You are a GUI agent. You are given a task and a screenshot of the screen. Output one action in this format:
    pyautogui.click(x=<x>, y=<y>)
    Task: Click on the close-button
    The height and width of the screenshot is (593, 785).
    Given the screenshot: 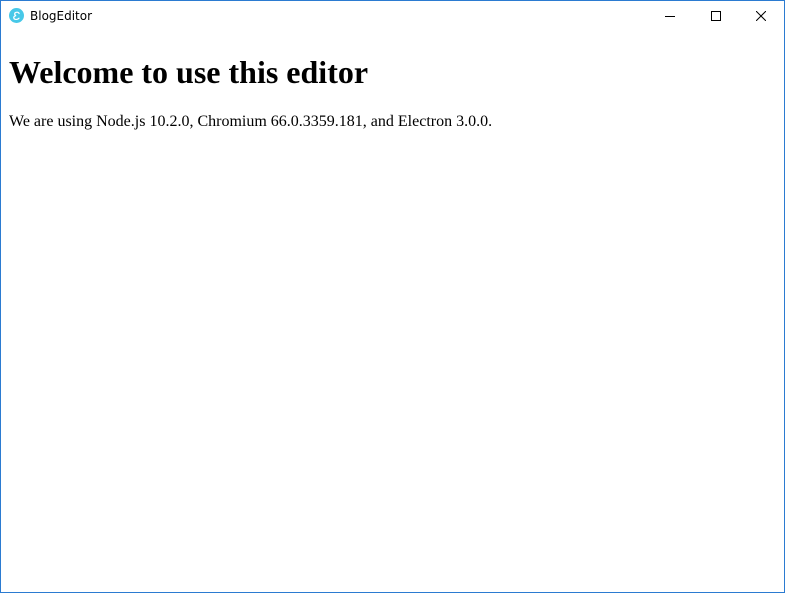 What is the action you would take?
    pyautogui.click(x=761, y=16)
    